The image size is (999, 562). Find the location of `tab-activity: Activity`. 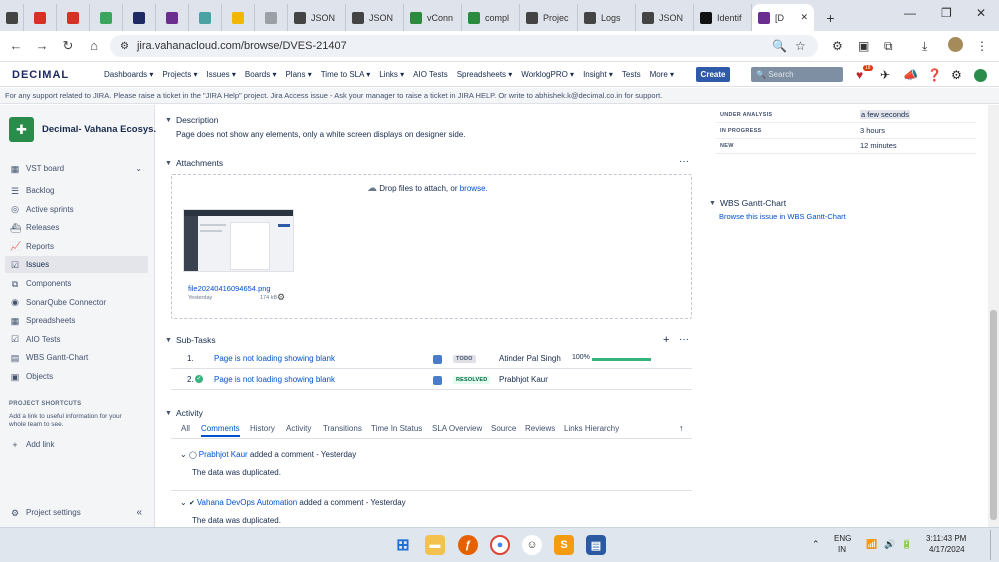

tab-activity: Activity is located at coordinates (298, 428).